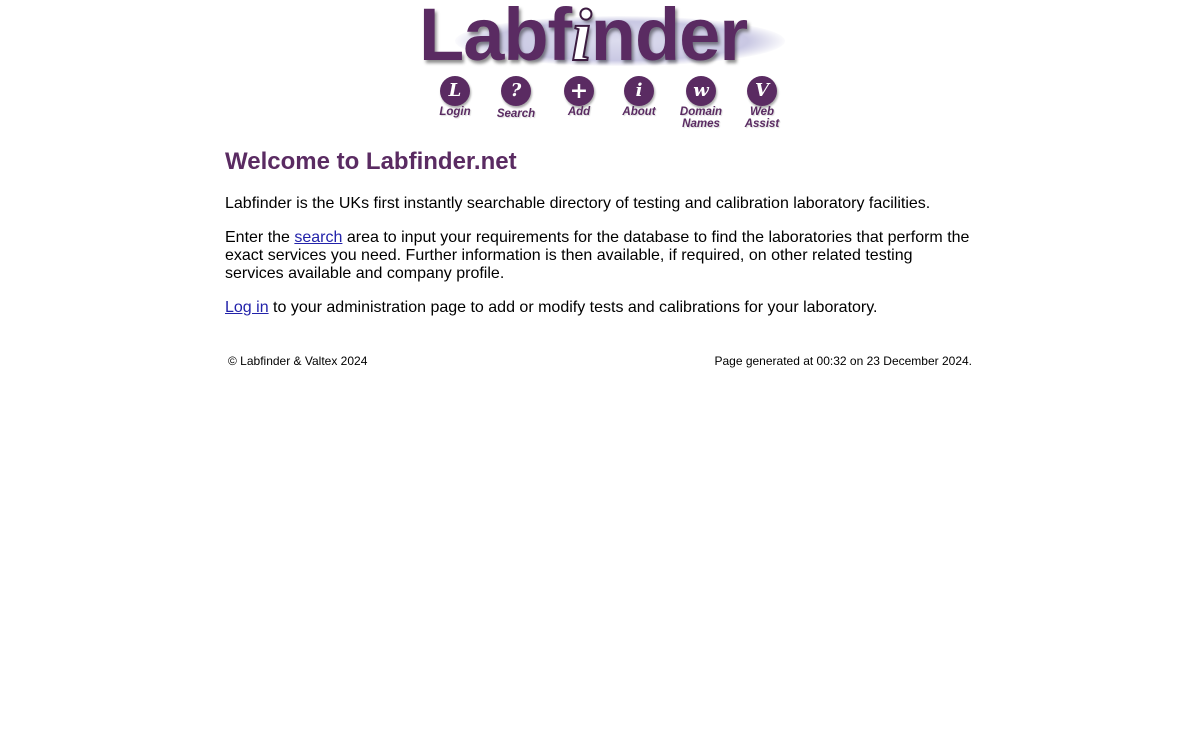 The image size is (1200, 740). What do you see at coordinates (762, 91) in the screenshot?
I see `web-assist-icon: V` at bounding box center [762, 91].